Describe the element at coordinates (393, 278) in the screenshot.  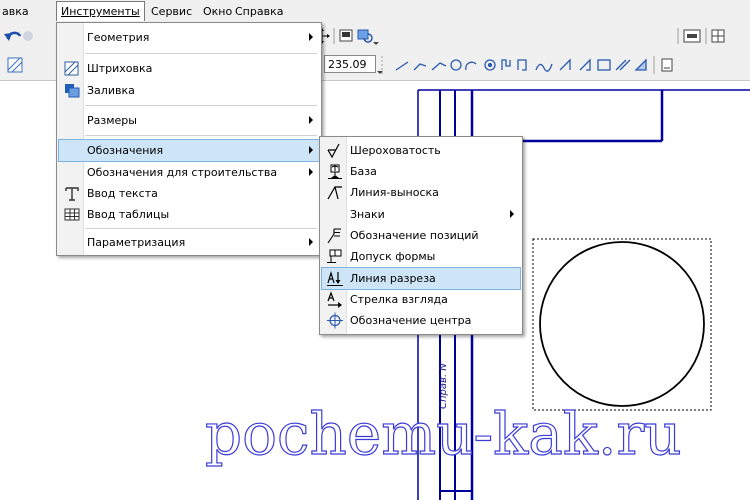
I see `menu-item-label: Линия разреза` at that location.